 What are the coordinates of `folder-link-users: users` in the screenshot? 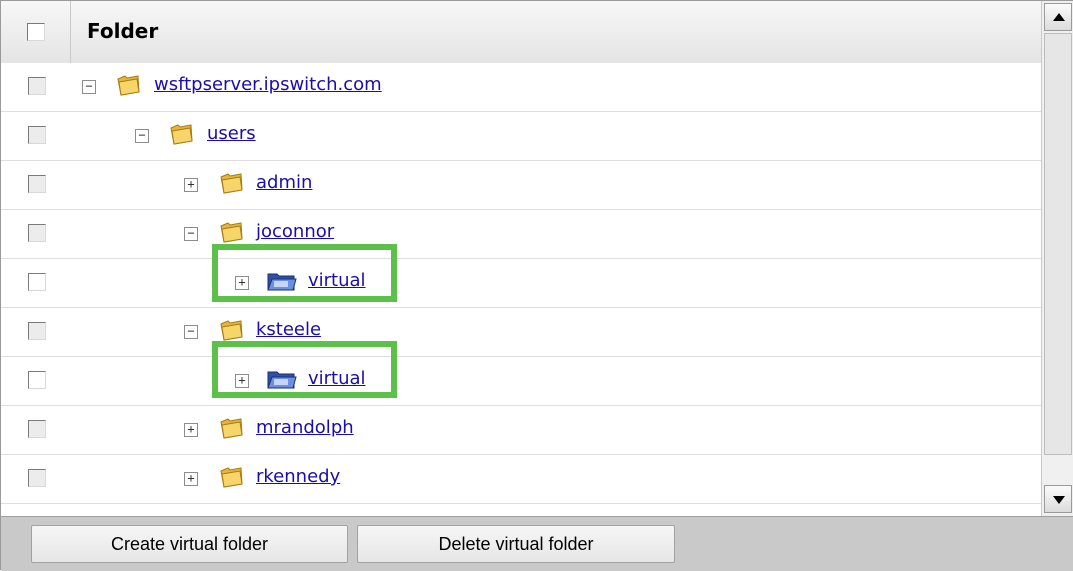 It's located at (231, 133).